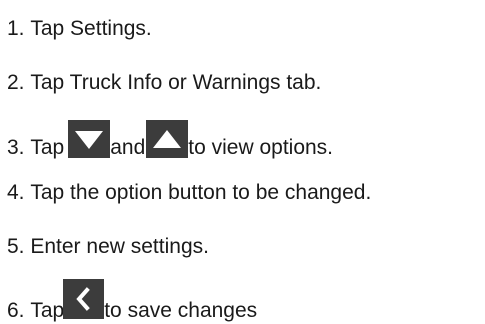 The height and width of the screenshot is (324, 485). Describe the element at coordinates (261, 147) in the screenshot. I see `step-text-after: to view options.` at that location.